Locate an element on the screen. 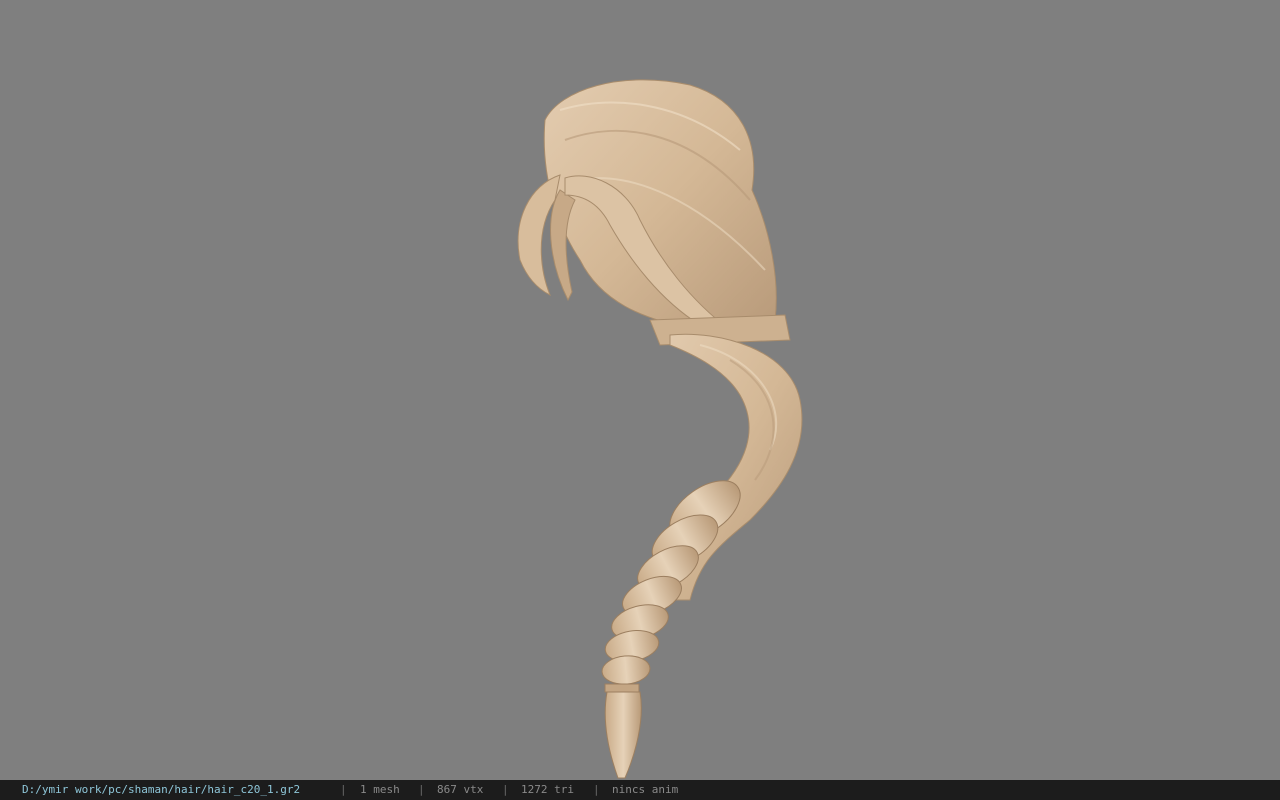 Image resolution: width=1280 pixels, height=800 pixels. mesh-count: 1 mesh is located at coordinates (380, 789).